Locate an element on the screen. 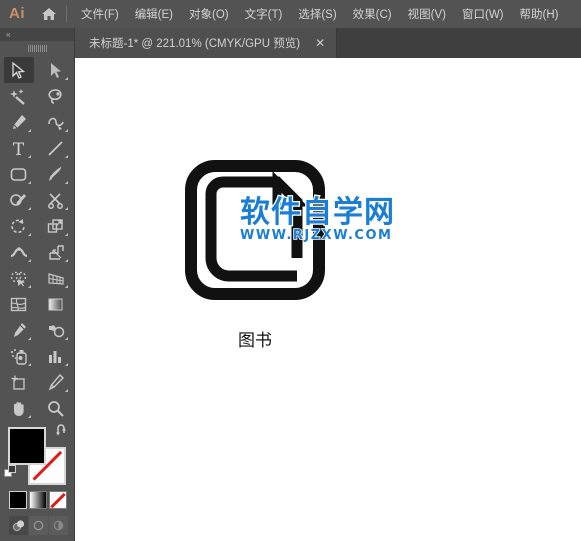  panel-drag-handle is located at coordinates (37, 48).